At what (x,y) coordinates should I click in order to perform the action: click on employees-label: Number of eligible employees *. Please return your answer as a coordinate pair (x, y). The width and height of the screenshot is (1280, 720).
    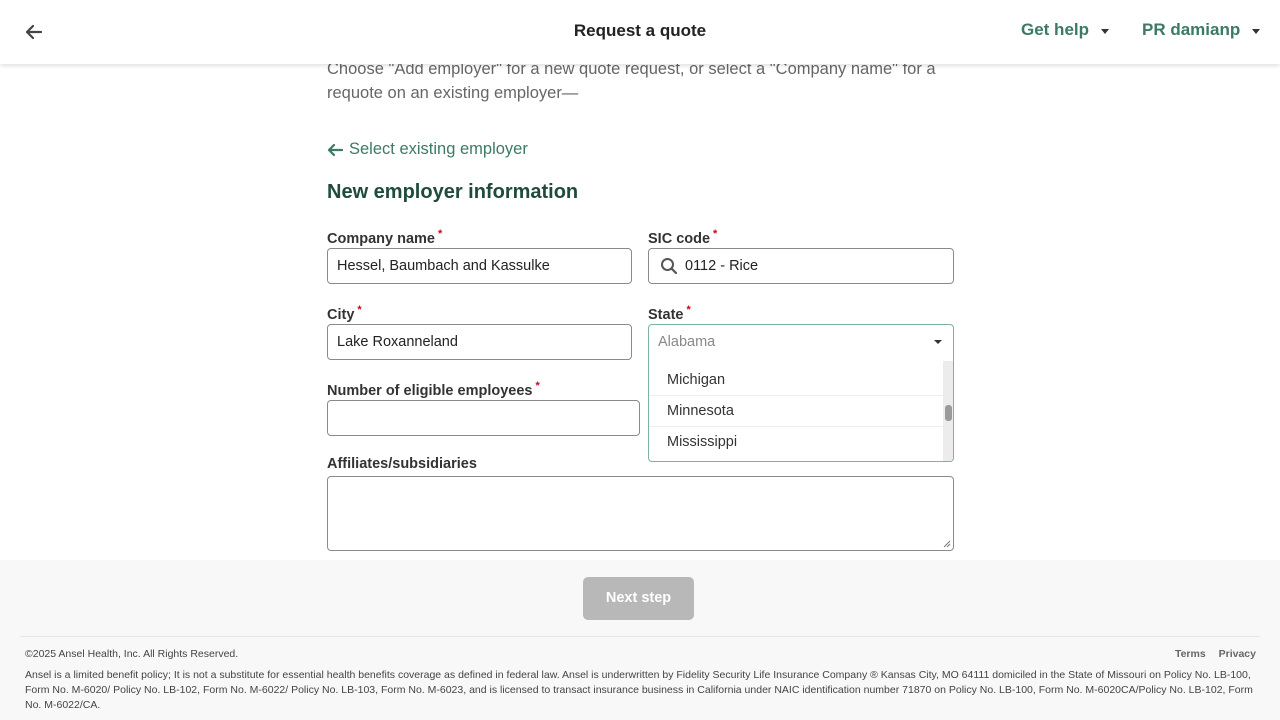
    Looking at the image, I should click on (433, 389).